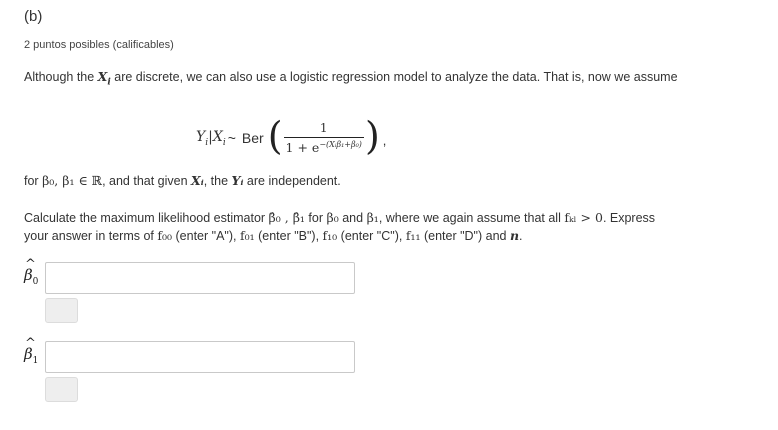 The height and width of the screenshot is (430, 778). I want to click on equation-lhs: Yi|Xi, so click(211, 138).